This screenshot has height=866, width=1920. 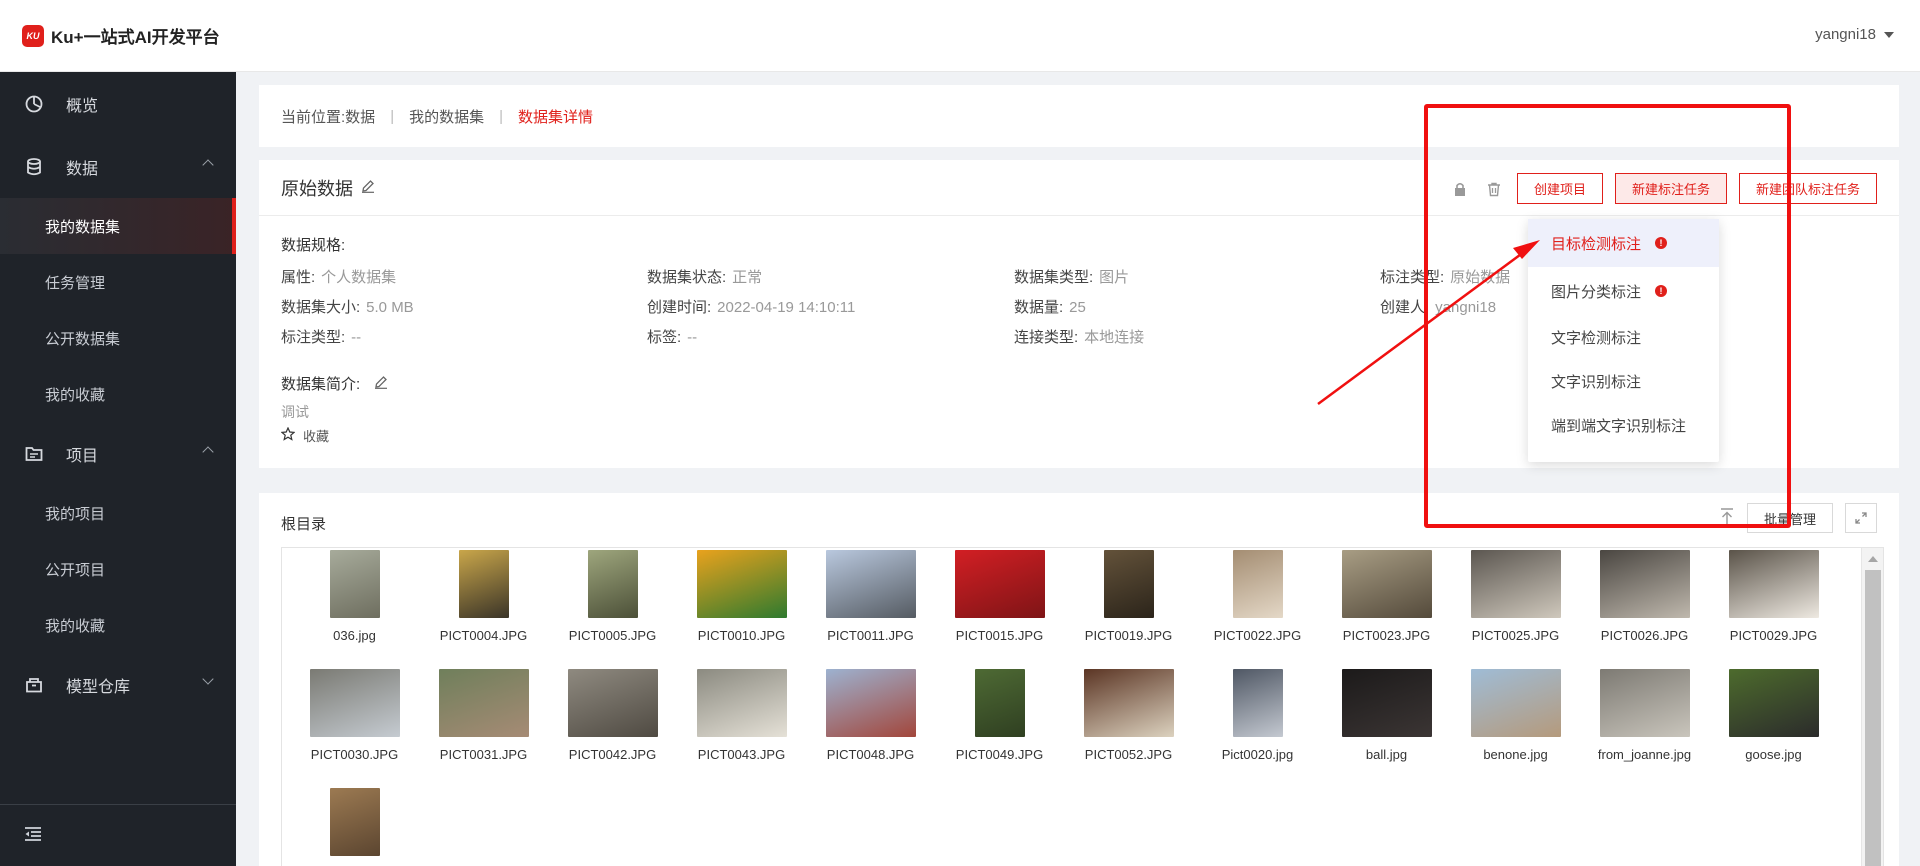 I want to click on file-name: PICT0022.JPG, so click(x=1257, y=635).